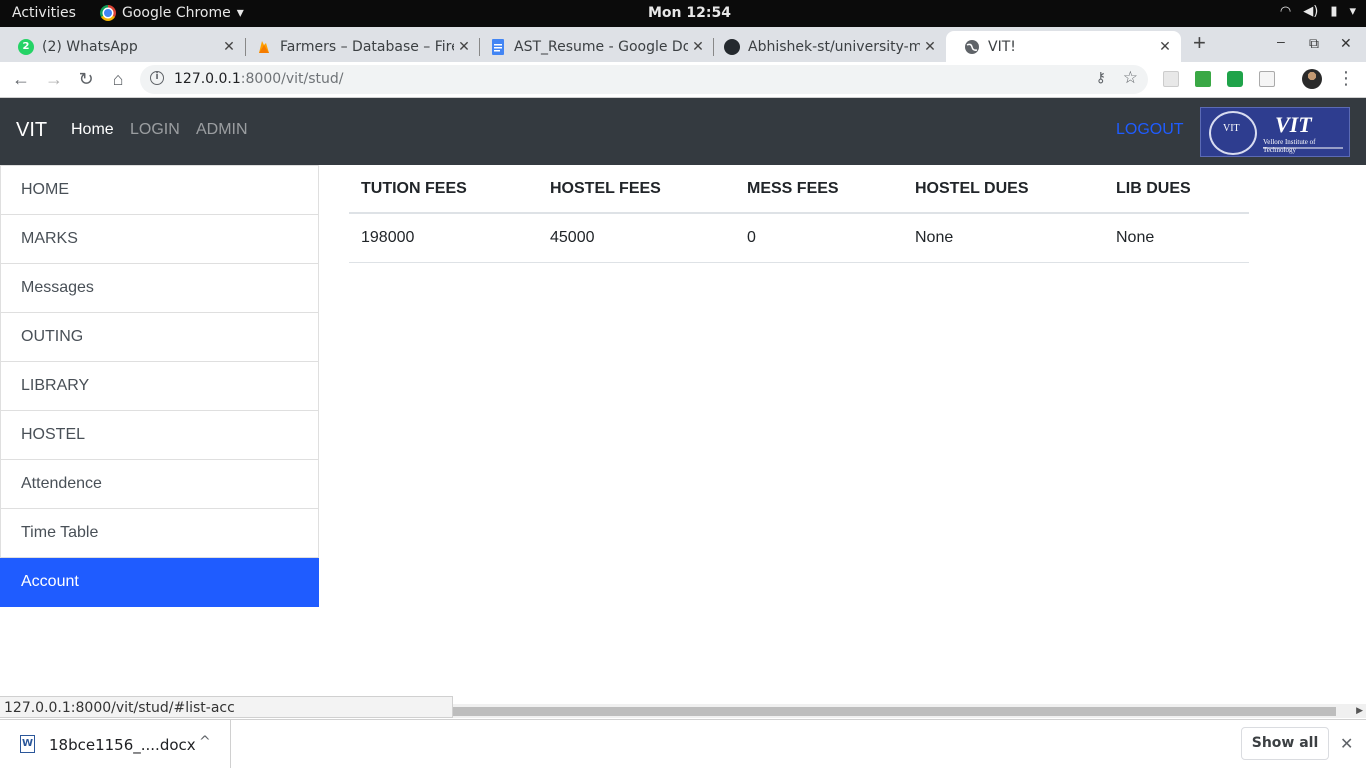 This screenshot has height=768, width=1366. Describe the element at coordinates (1176, 238) in the screenshot. I see `cell-lib-dues: None` at that location.